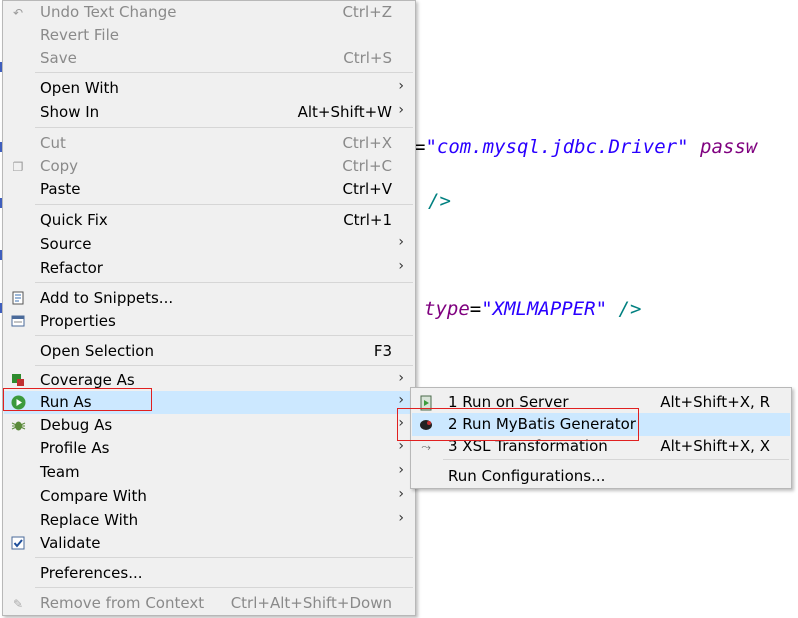  I want to click on submenu-item-label: 2 Run MyBatis Generator, so click(542, 424).